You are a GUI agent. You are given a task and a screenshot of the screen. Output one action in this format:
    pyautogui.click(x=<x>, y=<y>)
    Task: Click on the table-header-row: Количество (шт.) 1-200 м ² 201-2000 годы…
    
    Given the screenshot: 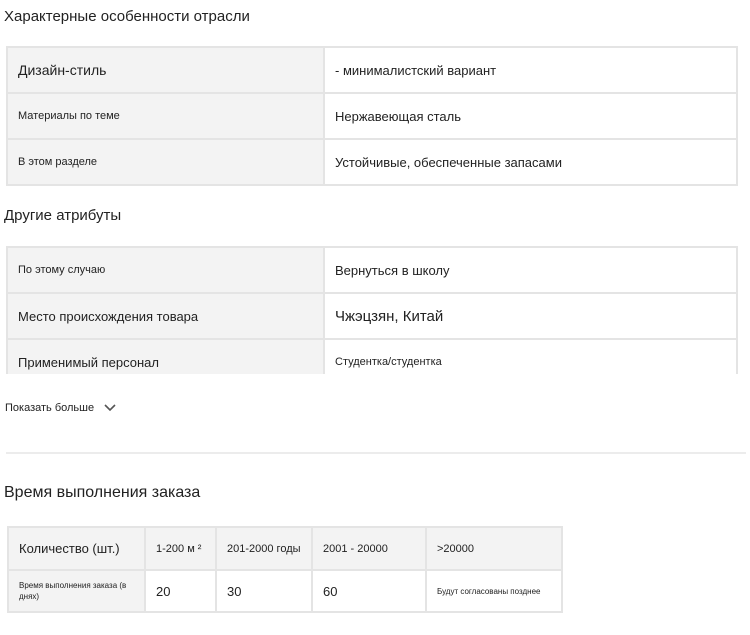 What is the action you would take?
    pyautogui.click(x=285, y=548)
    